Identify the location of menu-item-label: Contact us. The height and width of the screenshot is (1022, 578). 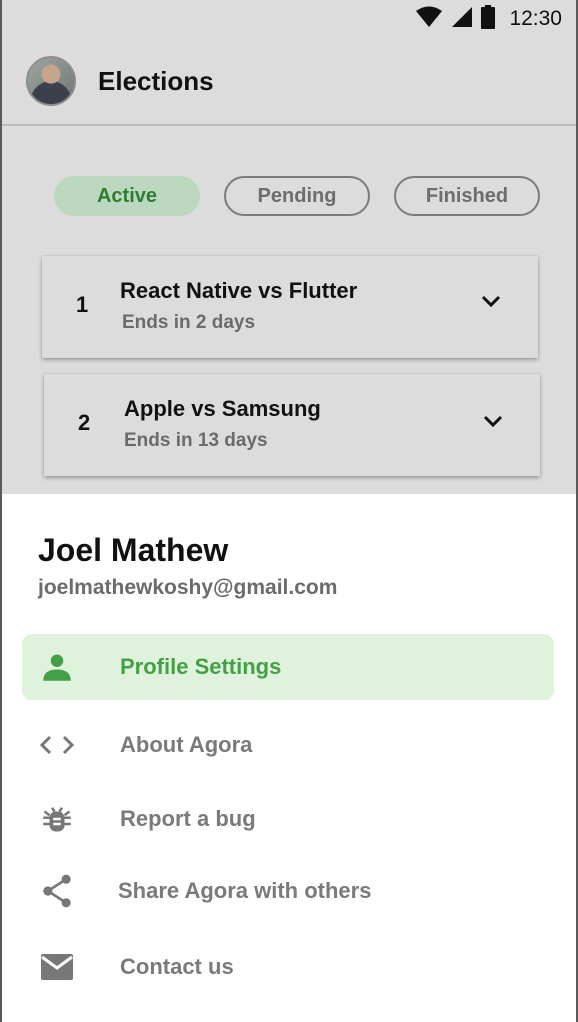
(177, 966).